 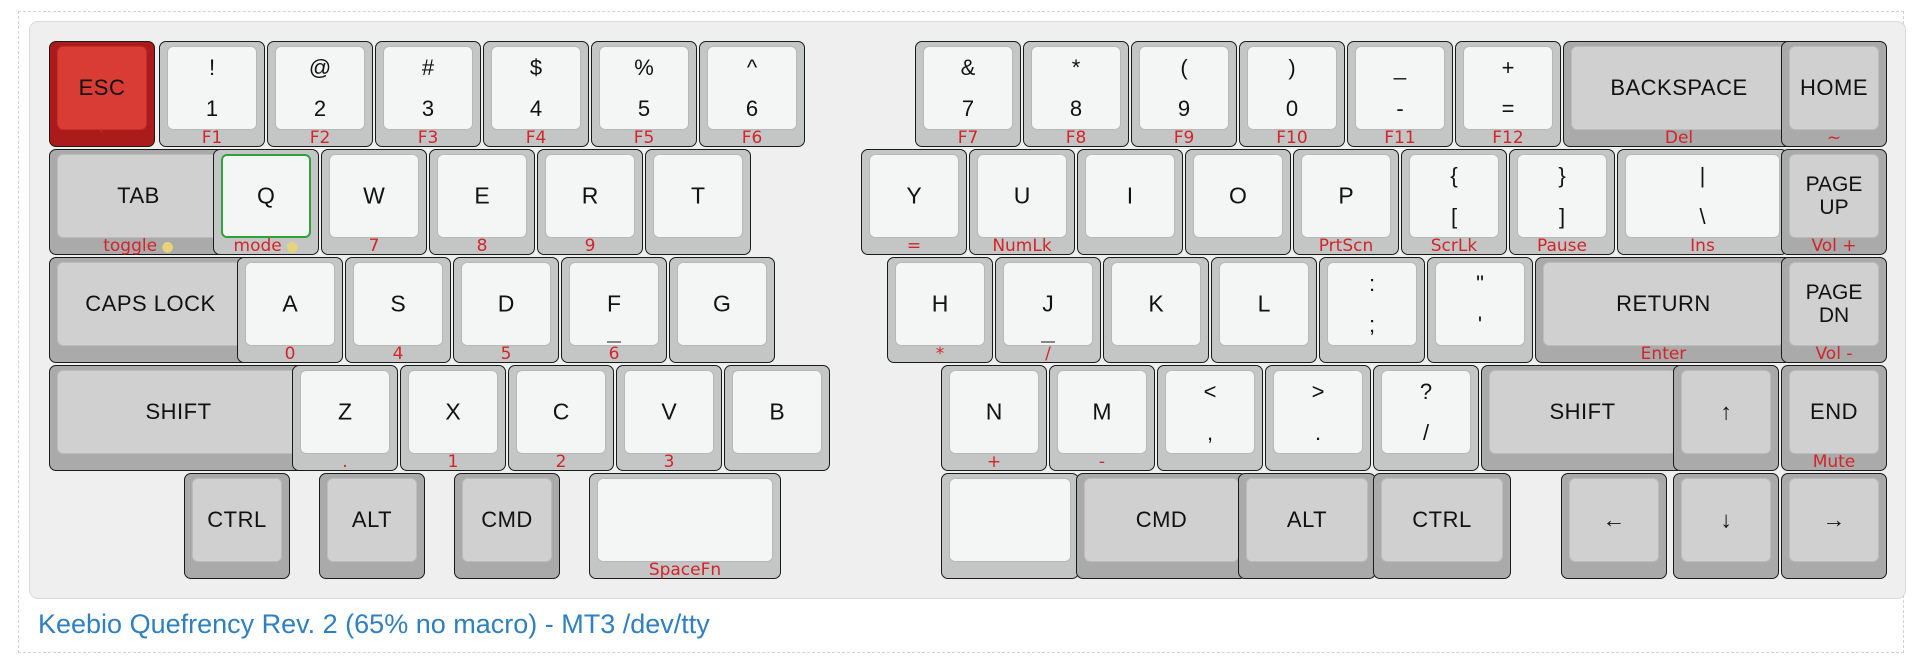 What do you see at coordinates (345, 418) in the screenshot?
I see `key-z: Z.` at bounding box center [345, 418].